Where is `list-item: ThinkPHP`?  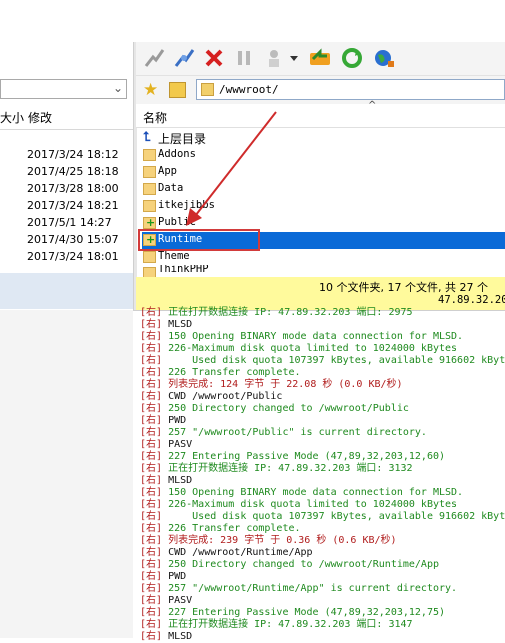 list-item: ThinkPHP is located at coordinates (323, 271).